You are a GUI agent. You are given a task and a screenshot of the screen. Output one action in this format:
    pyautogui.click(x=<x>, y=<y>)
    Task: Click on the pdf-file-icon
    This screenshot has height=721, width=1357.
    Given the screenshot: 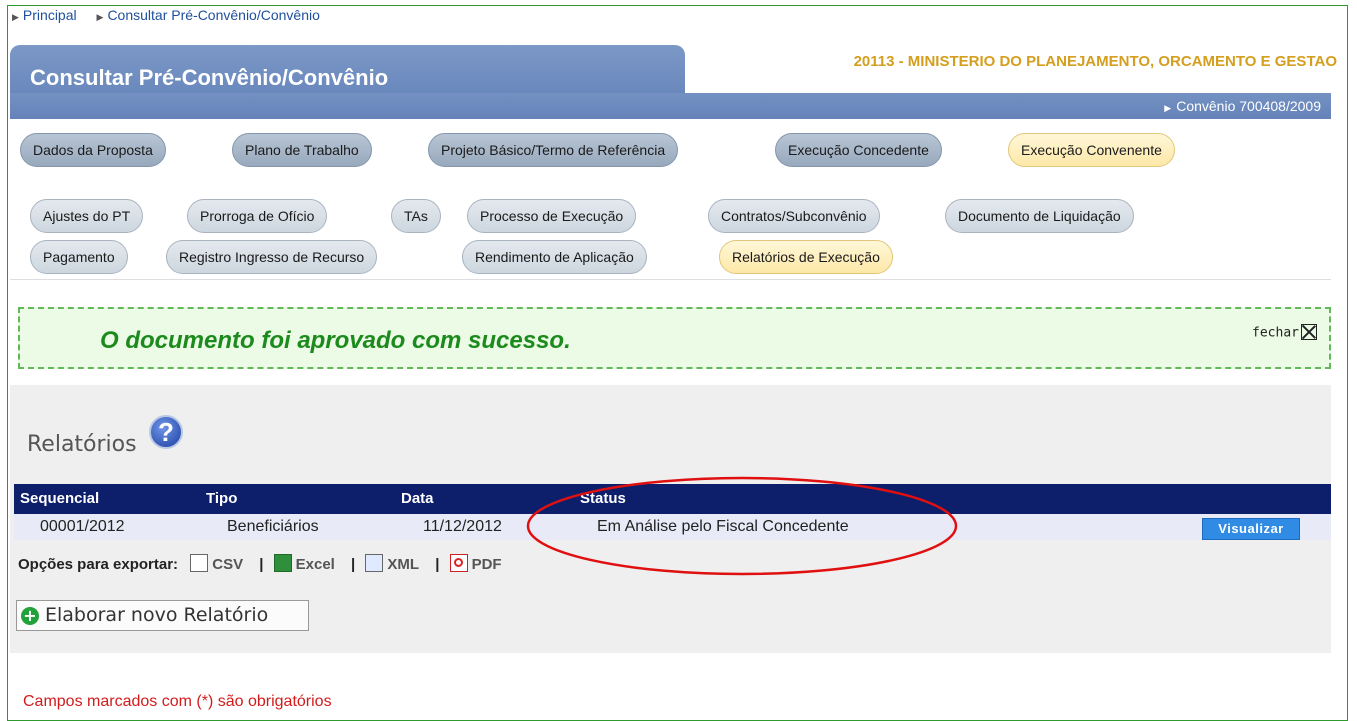 What is the action you would take?
    pyautogui.click(x=458, y=563)
    